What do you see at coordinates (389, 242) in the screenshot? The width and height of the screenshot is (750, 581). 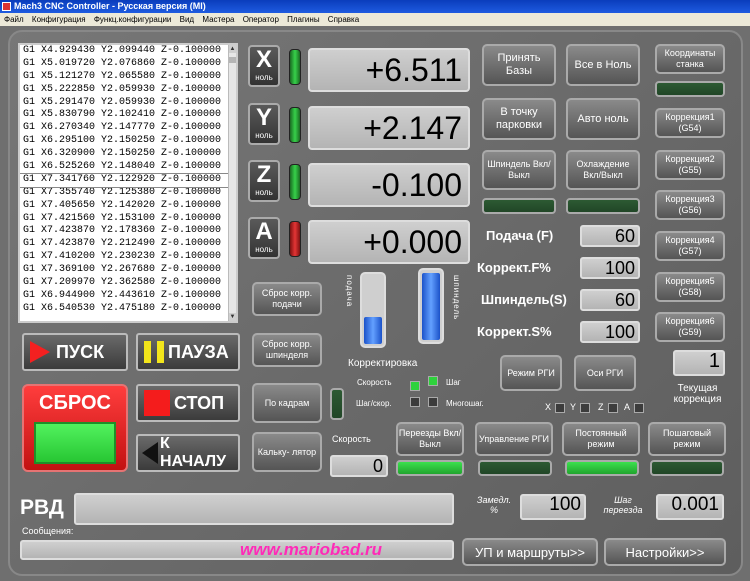 I see `axis-a-dro: +0.000` at bounding box center [389, 242].